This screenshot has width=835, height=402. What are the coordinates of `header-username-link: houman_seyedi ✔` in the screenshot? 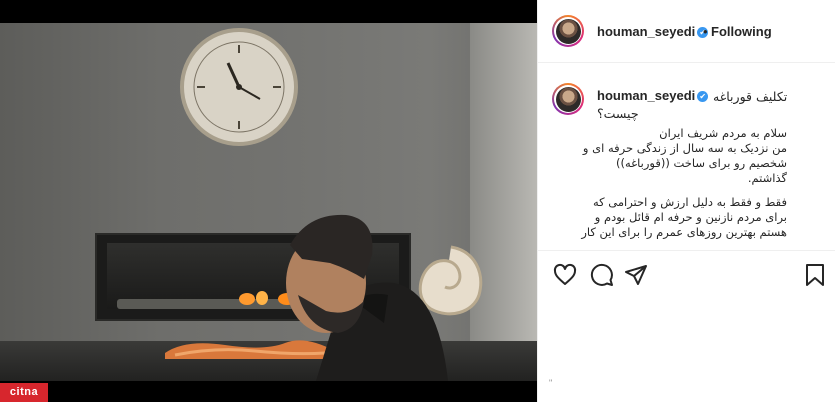 It's located at (653, 31).